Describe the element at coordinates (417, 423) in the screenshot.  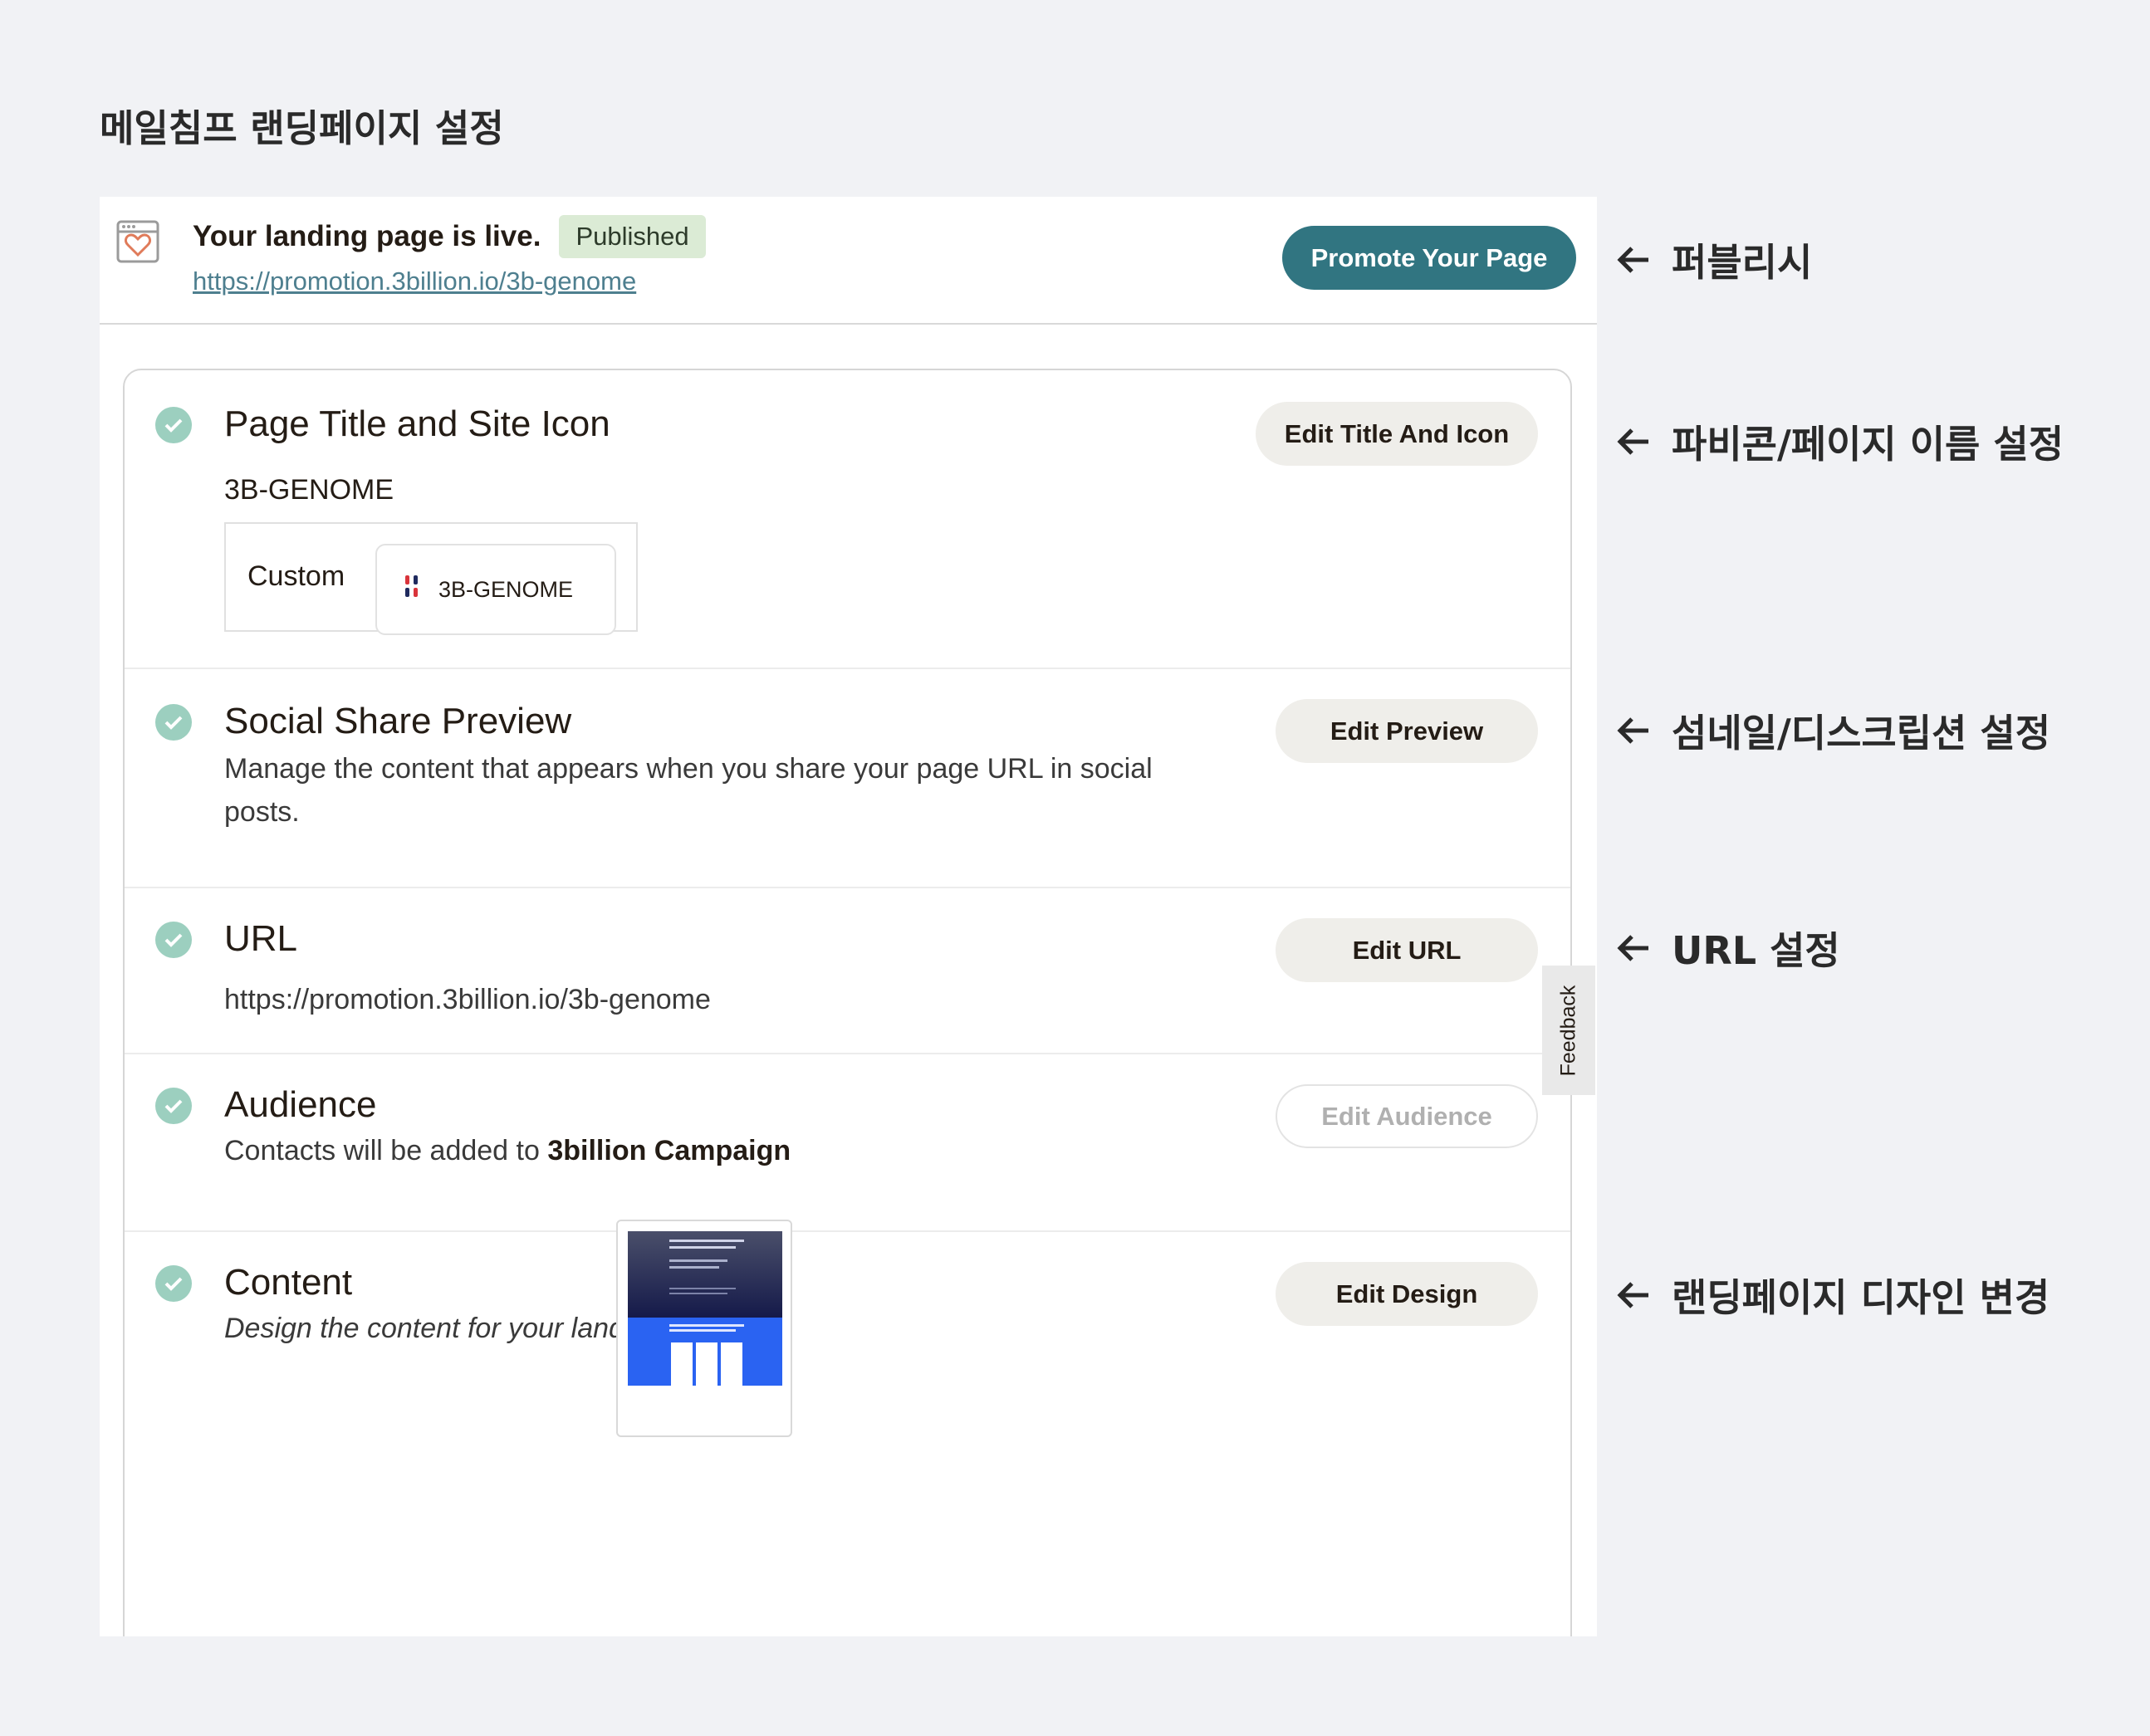
I see `section-title: Page Title and Site Icon` at that location.